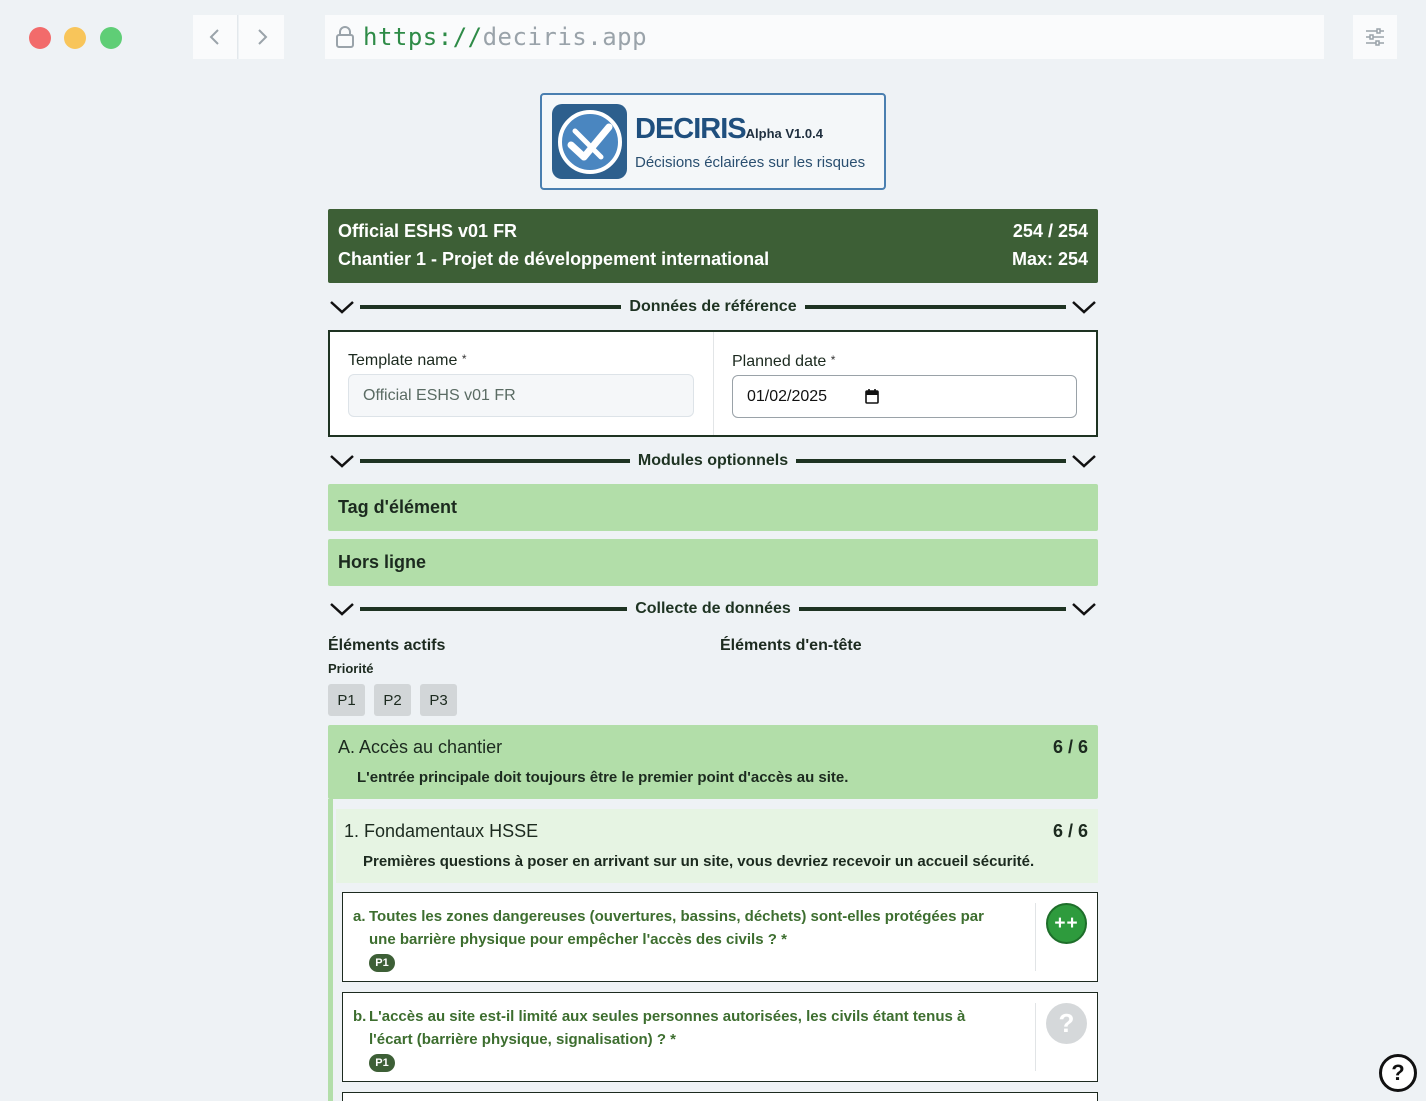 The image size is (1426, 1101). What do you see at coordinates (1049, 259) in the screenshot?
I see `max-score: Max: 254` at bounding box center [1049, 259].